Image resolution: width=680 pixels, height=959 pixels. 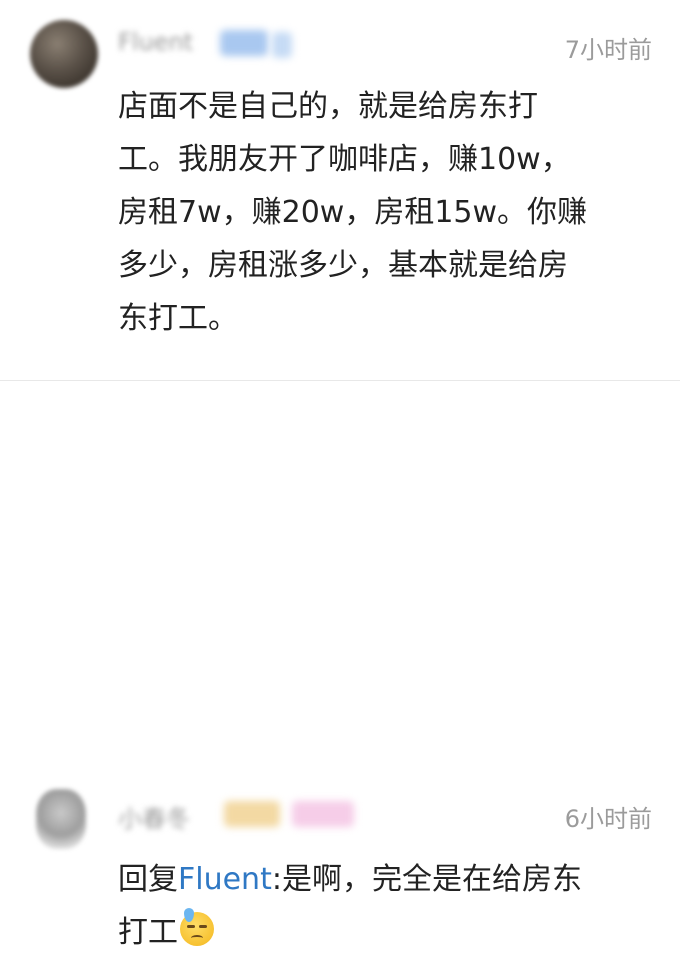 I want to click on reply-body: 打工, so click(x=148, y=932).